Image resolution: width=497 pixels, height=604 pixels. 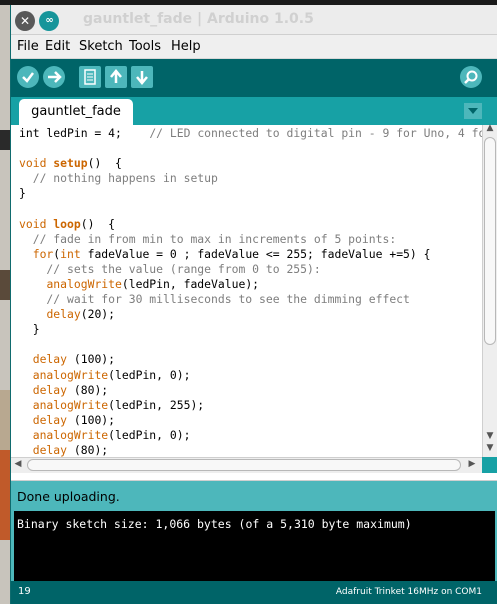 I want to click on code-token: loop, so click(x=67, y=223).